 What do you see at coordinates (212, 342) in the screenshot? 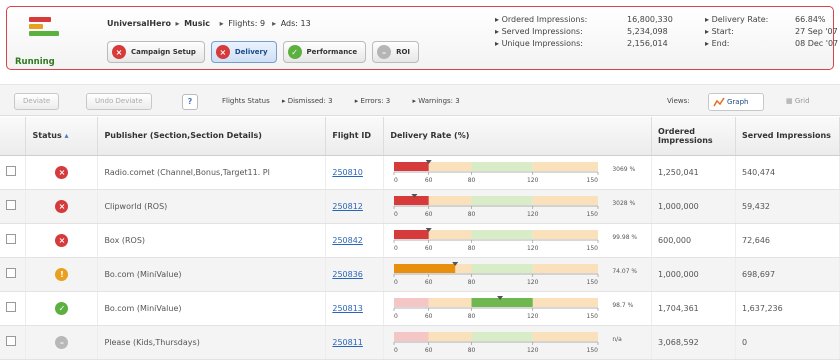
I see `publisher-cell: Please (Kids,Thursdays)` at bounding box center [212, 342].